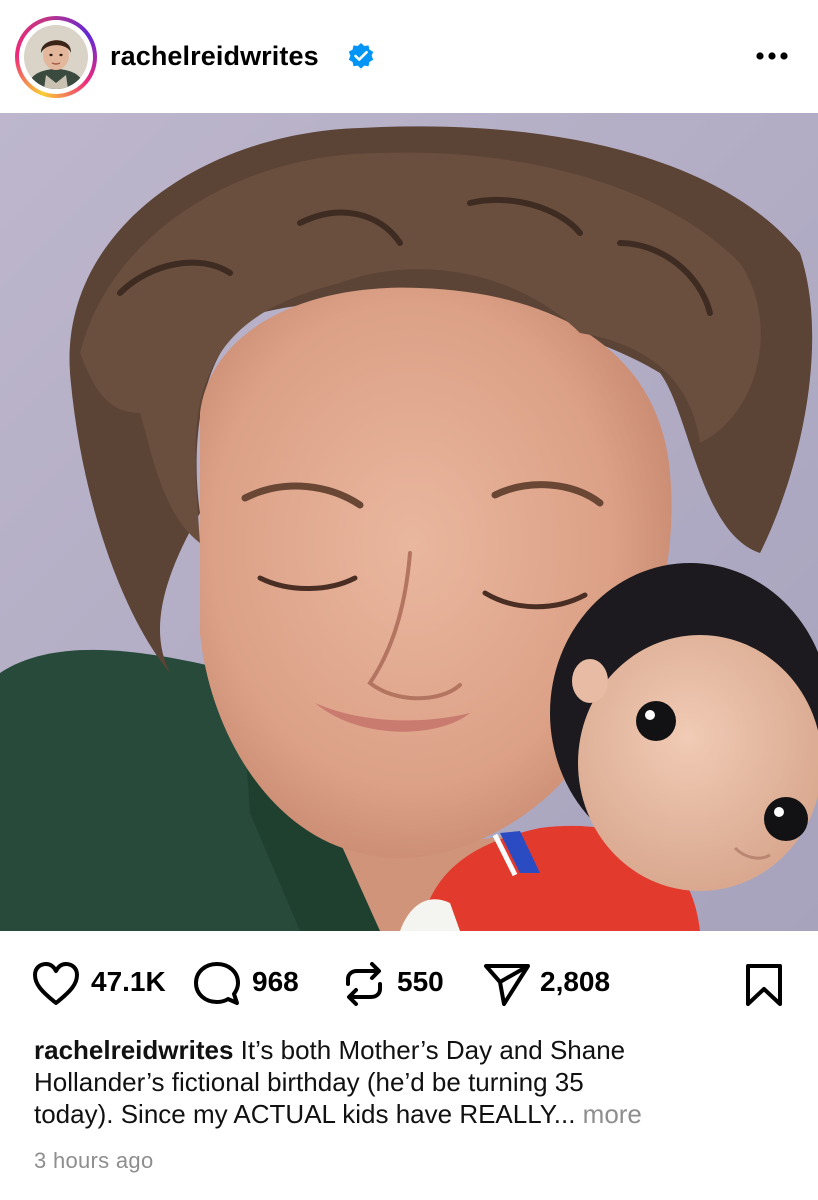 The width and height of the screenshot is (818, 1200). What do you see at coordinates (56, 984) in the screenshot?
I see `heart-icon` at bounding box center [56, 984].